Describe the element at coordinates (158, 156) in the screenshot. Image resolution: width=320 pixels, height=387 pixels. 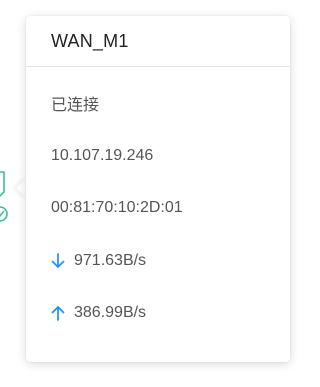
I see `ip-address: 10.107.19.246` at that location.